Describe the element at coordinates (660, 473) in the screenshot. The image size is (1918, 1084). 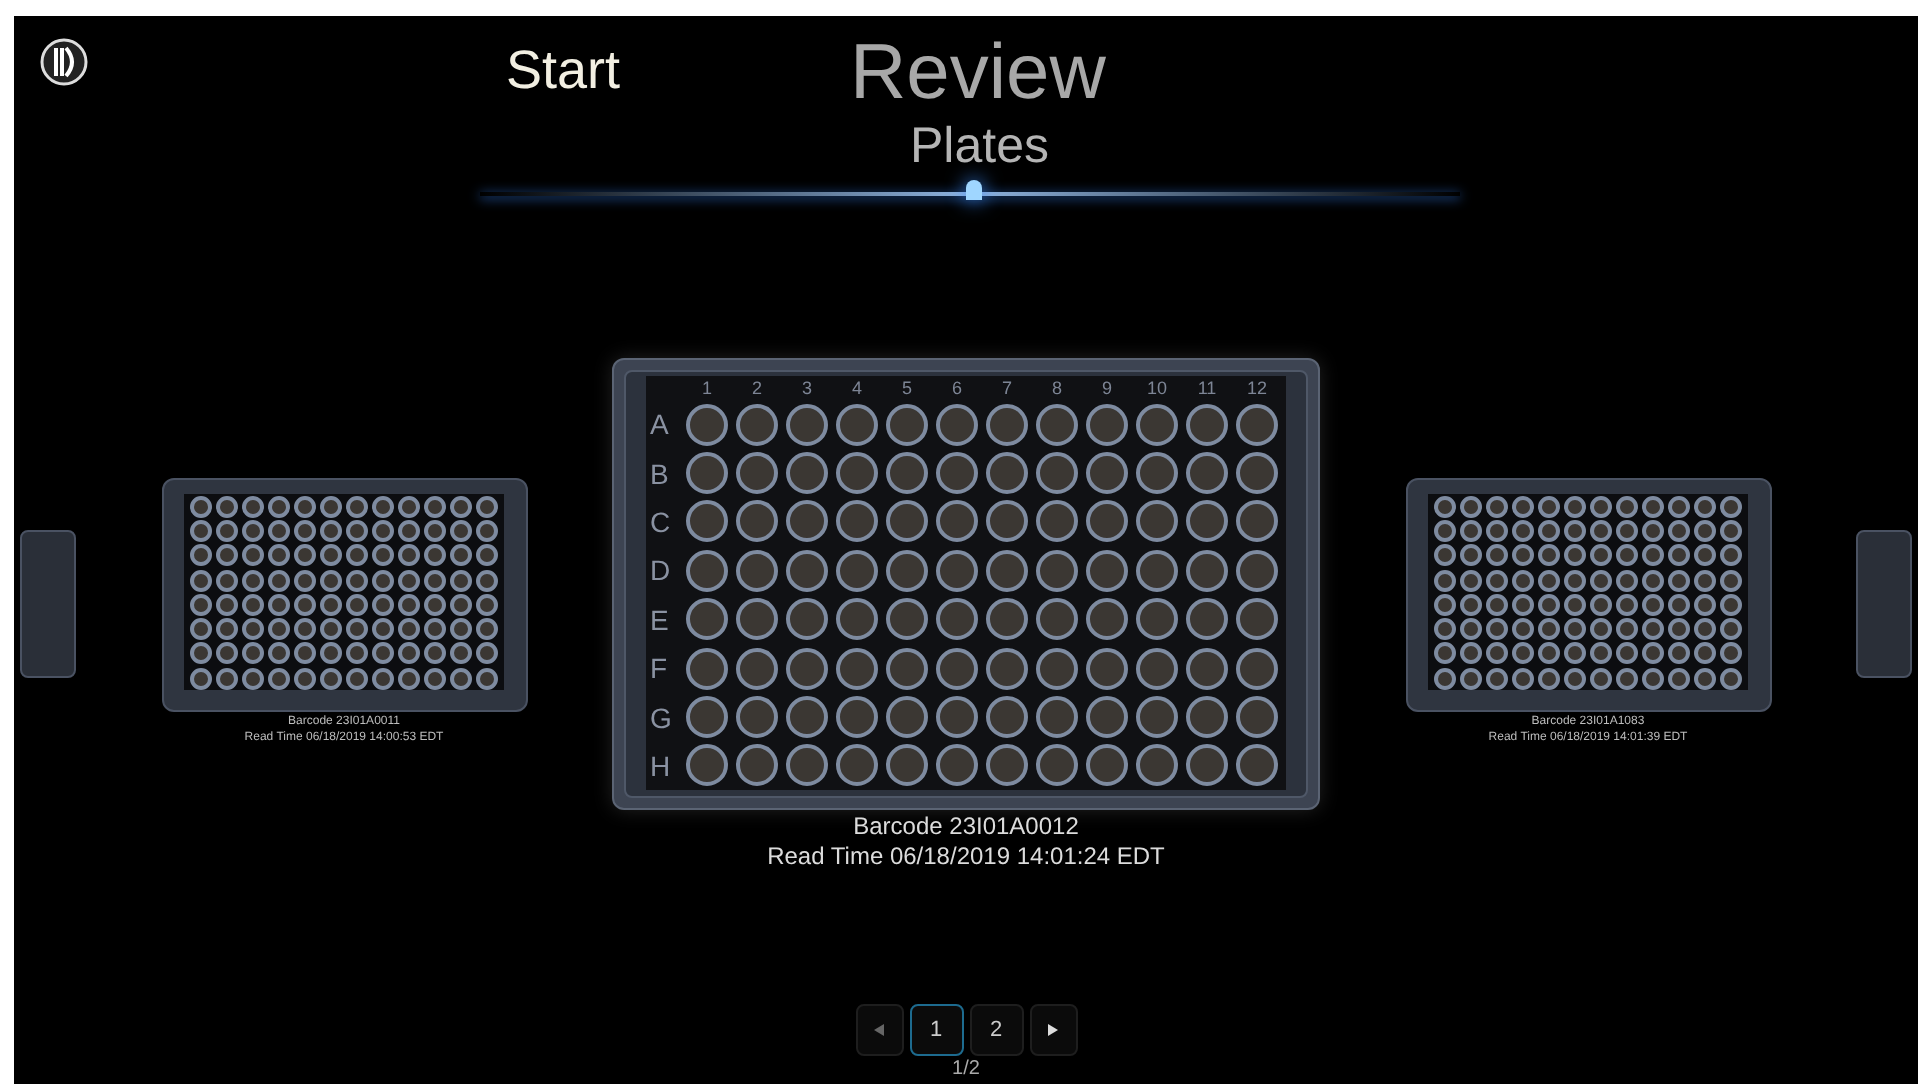
I see `row-label: B` at that location.